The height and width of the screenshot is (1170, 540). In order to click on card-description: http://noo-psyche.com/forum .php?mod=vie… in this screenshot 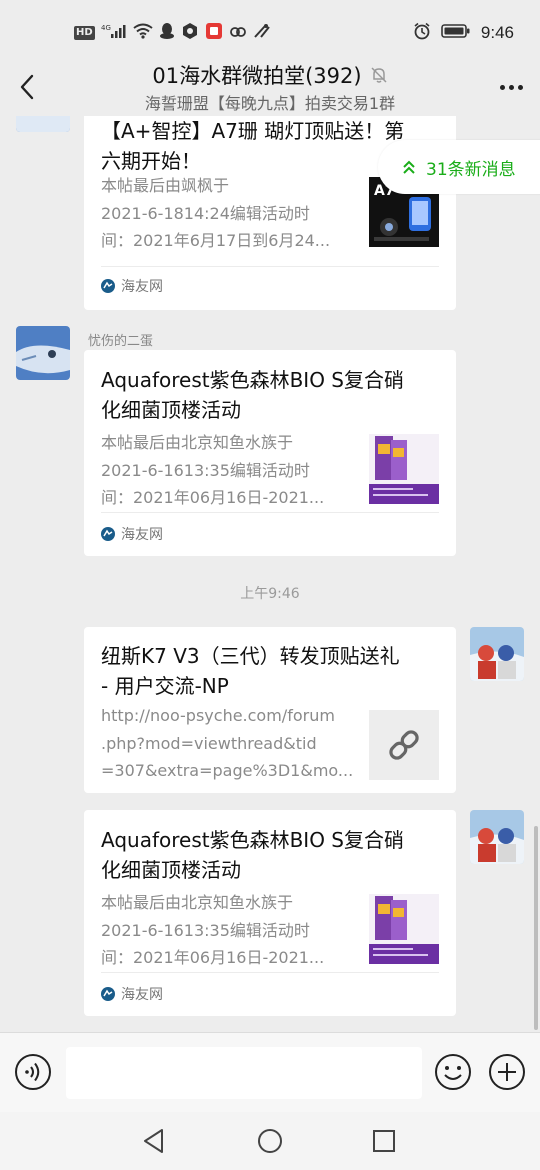, I will do `click(227, 743)`.